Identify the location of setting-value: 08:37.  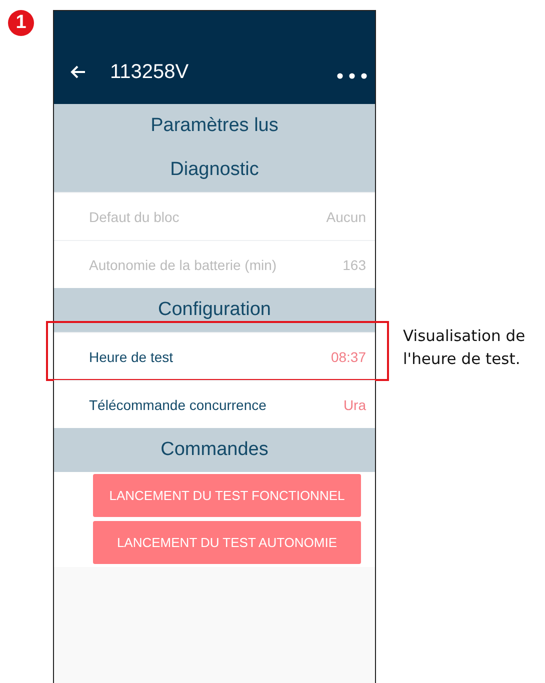
(348, 356).